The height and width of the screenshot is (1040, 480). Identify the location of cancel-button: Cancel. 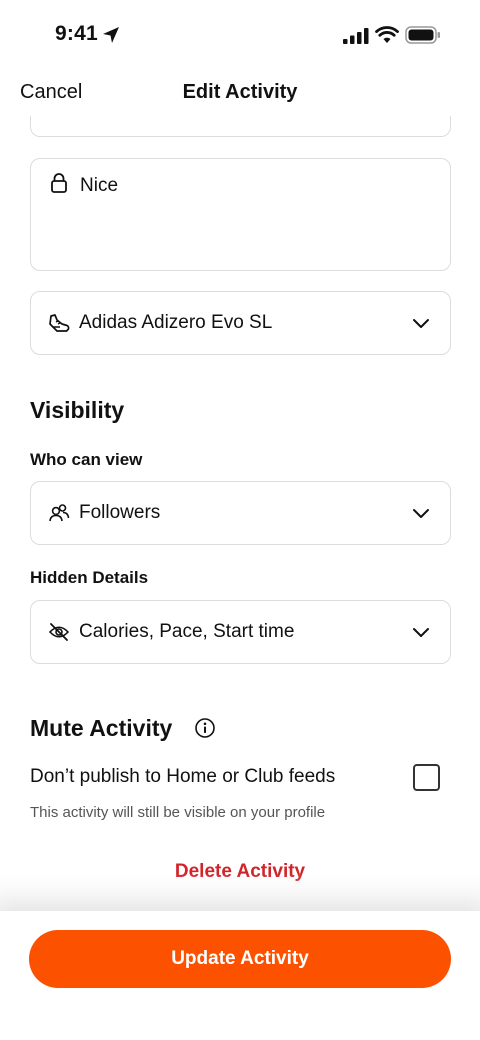
(51, 92).